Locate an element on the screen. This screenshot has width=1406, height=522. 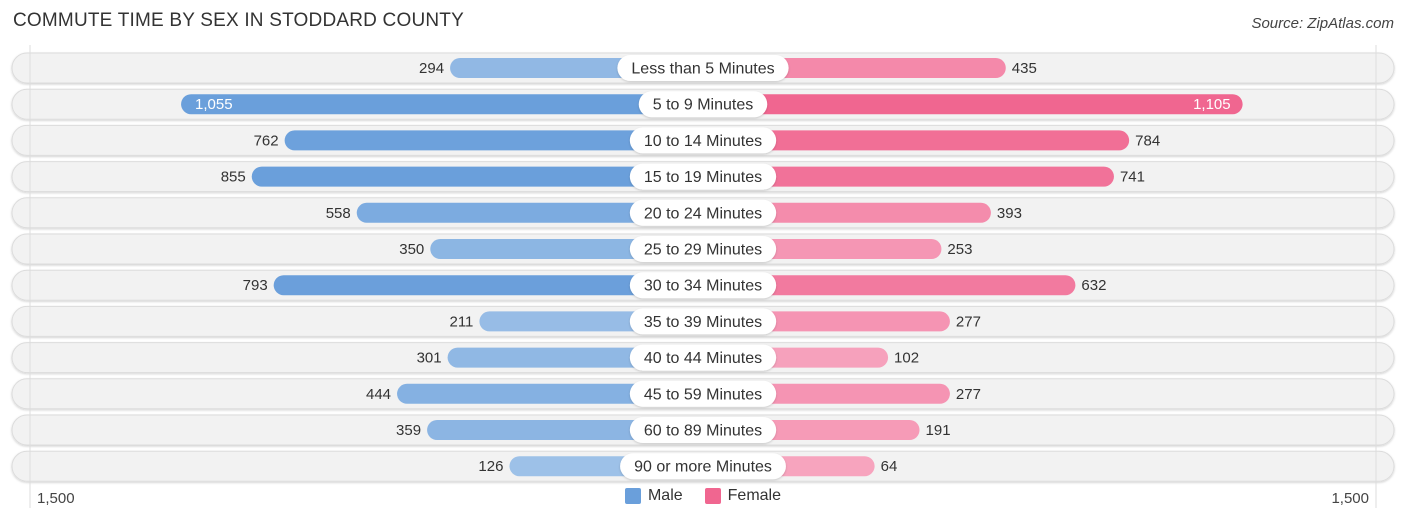
category-label-text: Less than 5 Minutes is located at coordinates (702, 69).